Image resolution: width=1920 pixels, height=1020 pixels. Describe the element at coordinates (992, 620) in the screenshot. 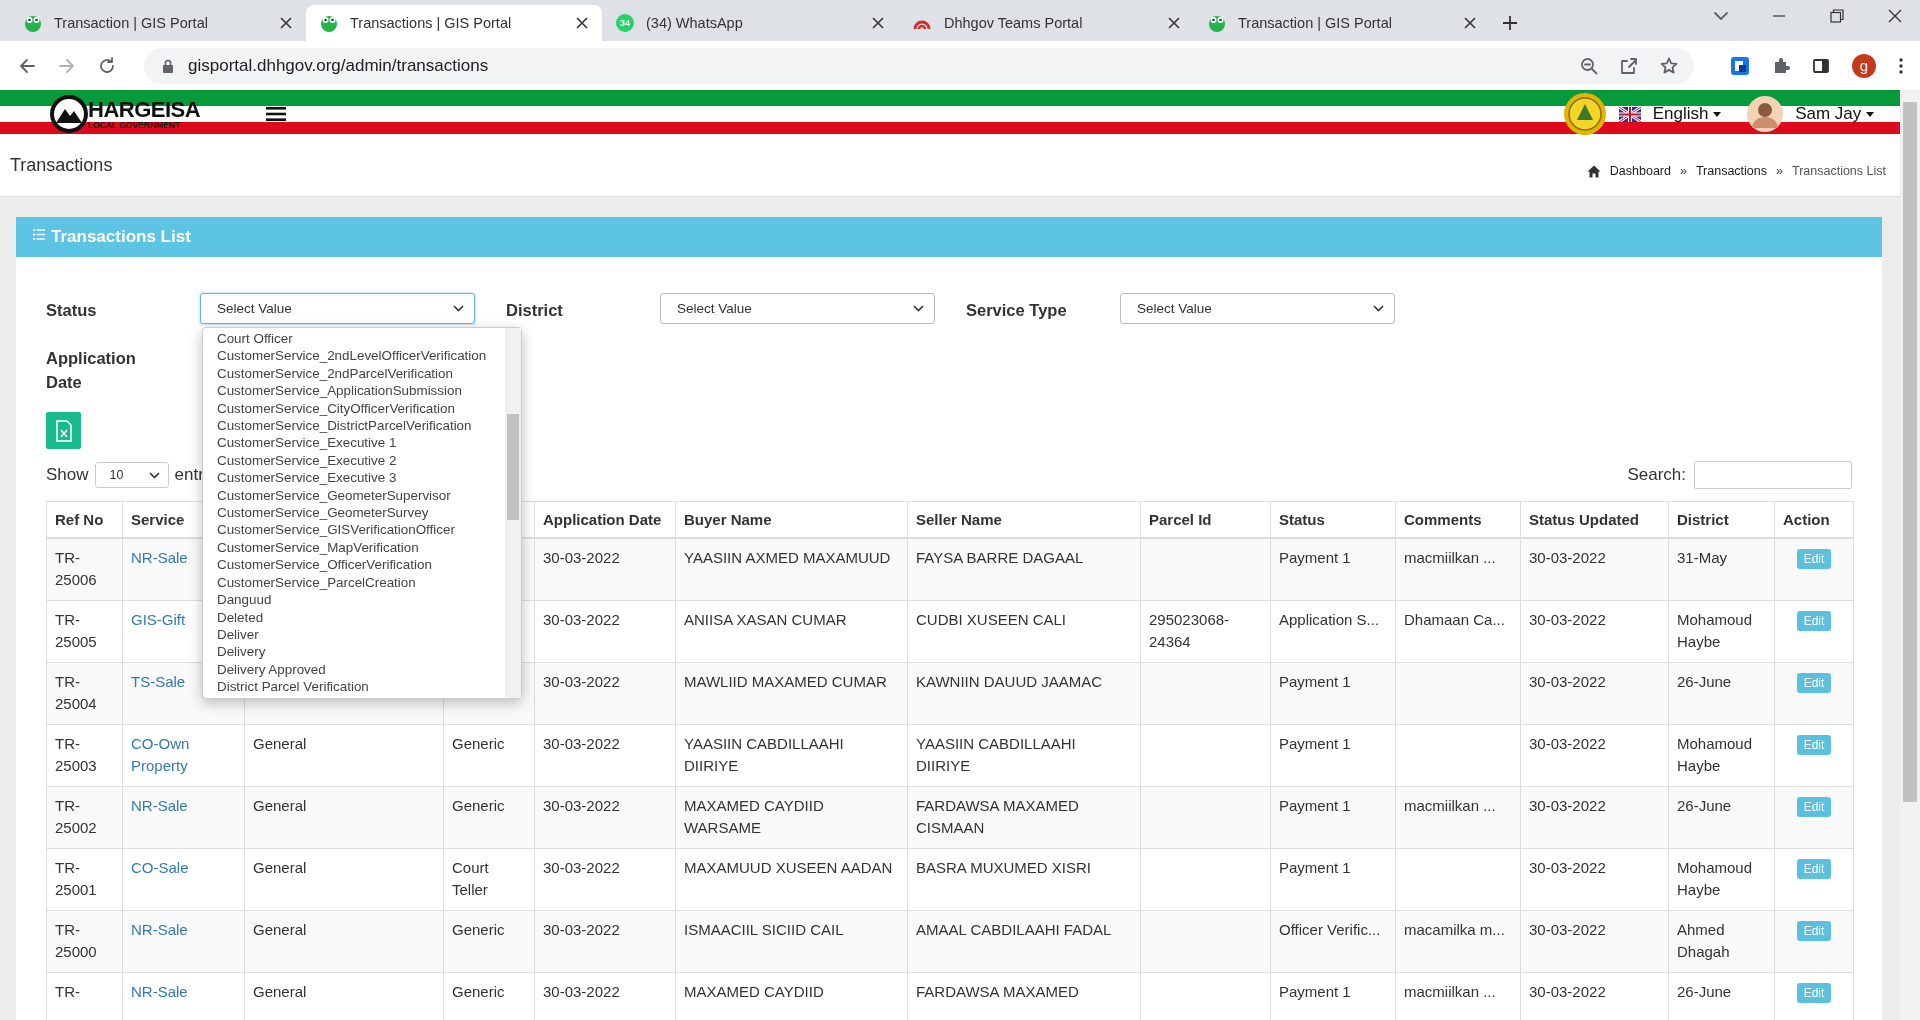

I see `table-cell-text: CUDBI XUSEEN CALI` at that location.